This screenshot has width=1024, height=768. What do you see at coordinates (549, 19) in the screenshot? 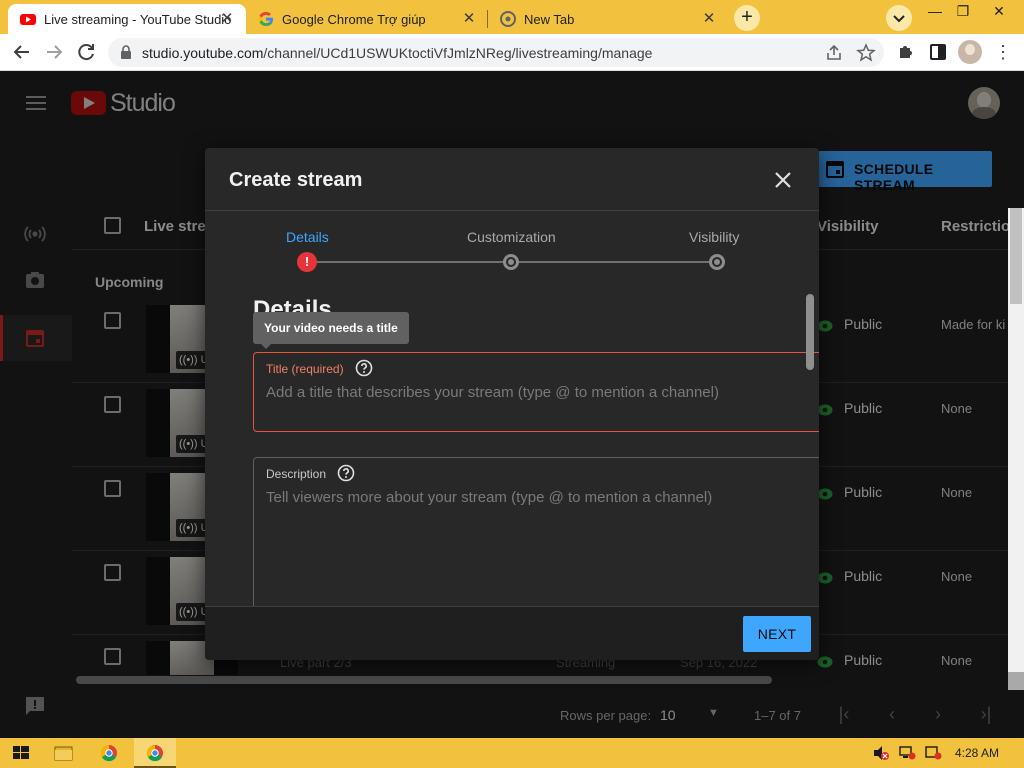
I see `tab-title: New Tab` at bounding box center [549, 19].